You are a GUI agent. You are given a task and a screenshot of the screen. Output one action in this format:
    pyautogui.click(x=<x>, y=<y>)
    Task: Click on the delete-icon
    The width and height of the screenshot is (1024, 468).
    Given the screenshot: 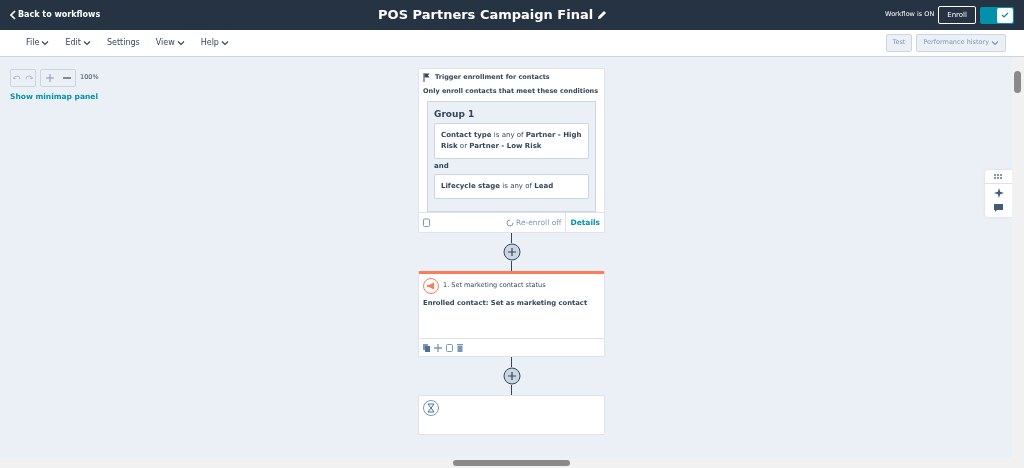 What is the action you would take?
    pyautogui.click(x=460, y=347)
    